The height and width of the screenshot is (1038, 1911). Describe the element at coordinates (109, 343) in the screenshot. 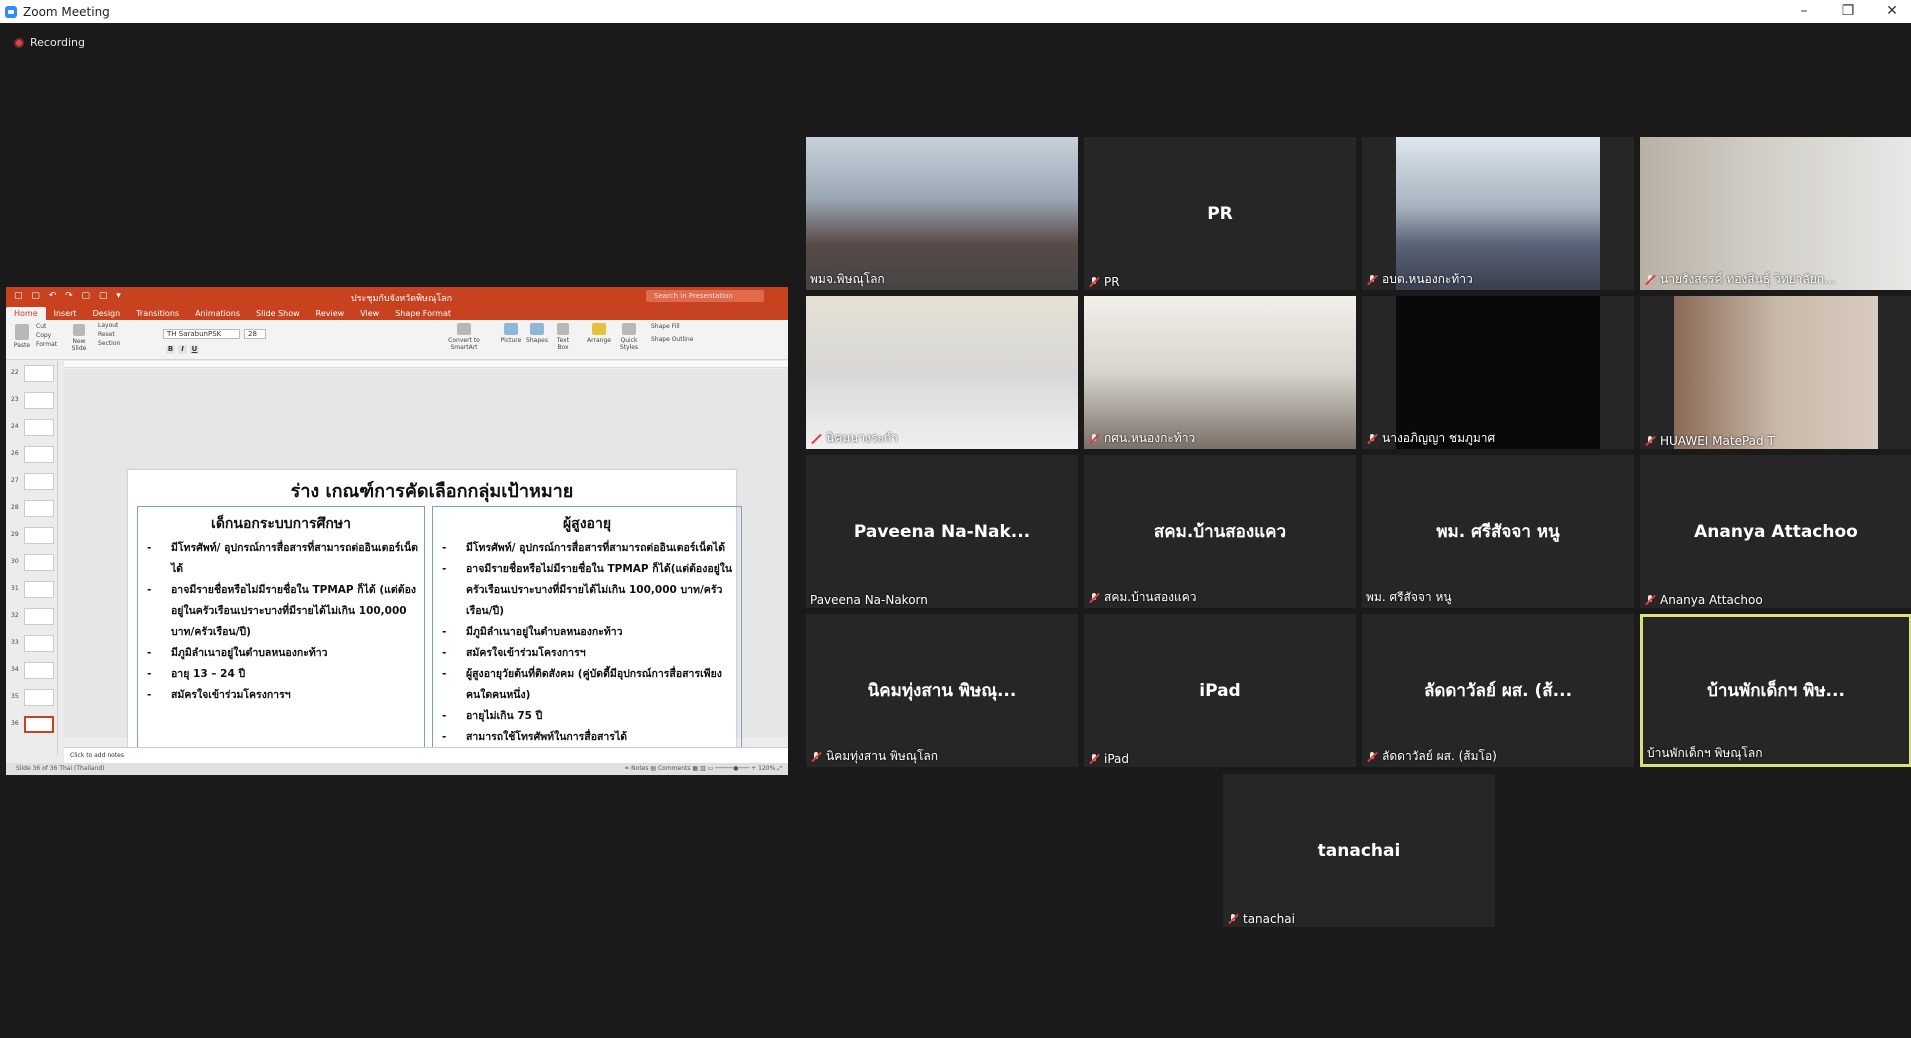

I see `section-button: Section` at that location.